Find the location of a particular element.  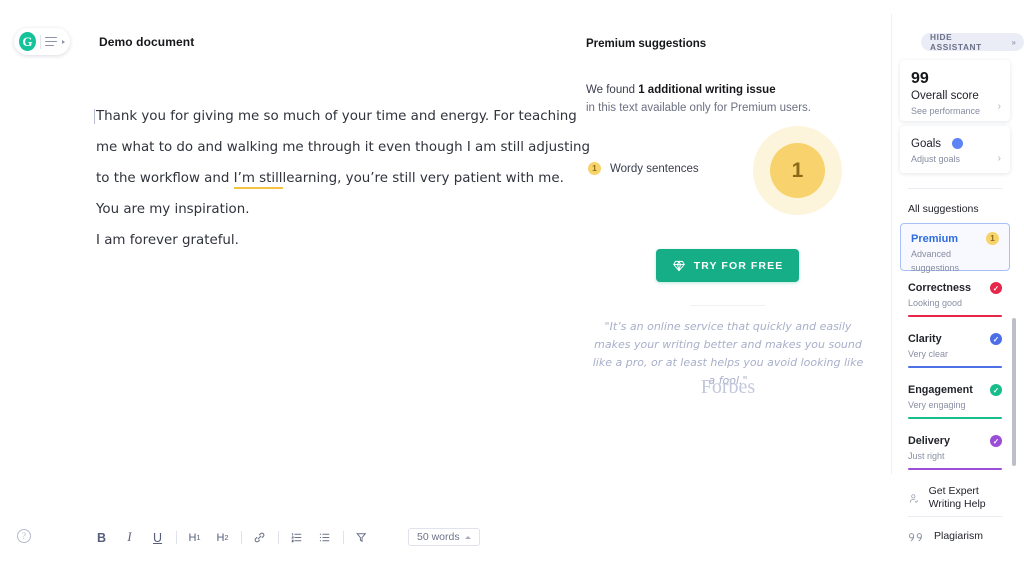

pill-divider is located at coordinates (40, 41).